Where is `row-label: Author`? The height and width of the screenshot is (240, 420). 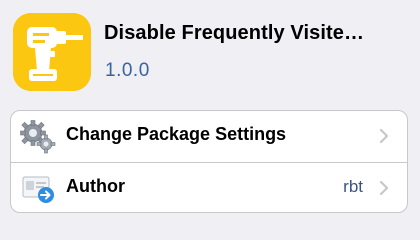 row-label: Author is located at coordinates (95, 186).